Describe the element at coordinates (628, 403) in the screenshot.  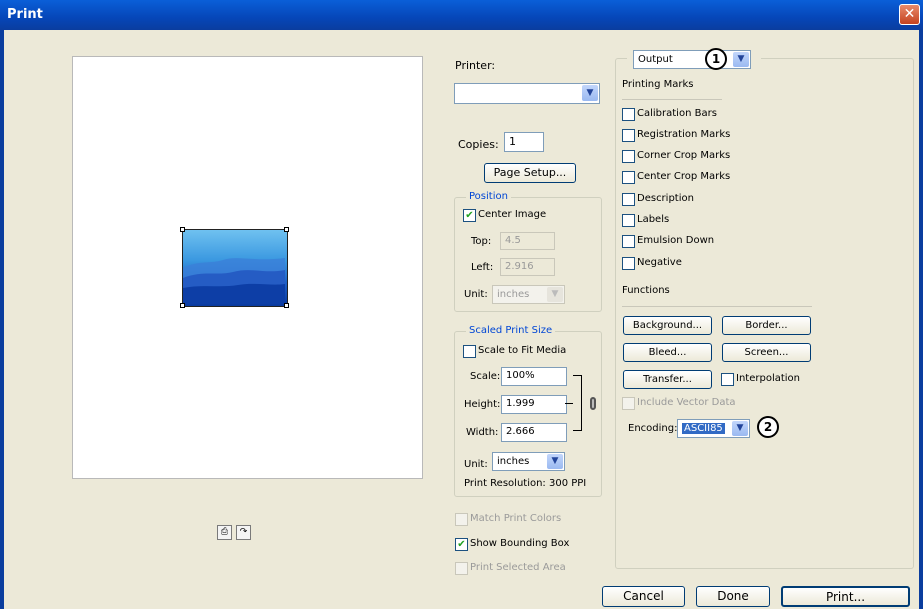
I see `include-vector-data-checkbox` at that location.